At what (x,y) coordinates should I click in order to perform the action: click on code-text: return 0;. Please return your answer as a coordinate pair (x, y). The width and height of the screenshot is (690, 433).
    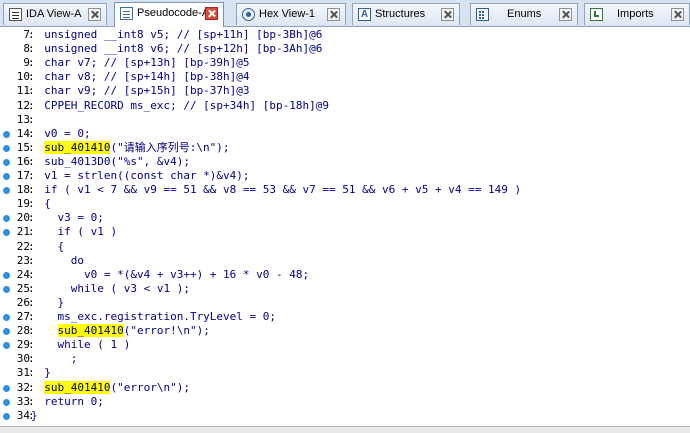
    Looking at the image, I should click on (67, 401).